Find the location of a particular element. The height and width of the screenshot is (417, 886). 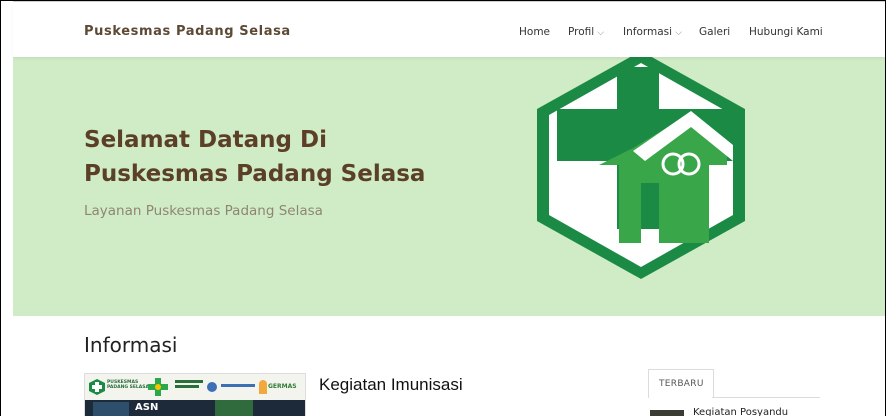

nav-informasi-label: Informasi is located at coordinates (648, 32).